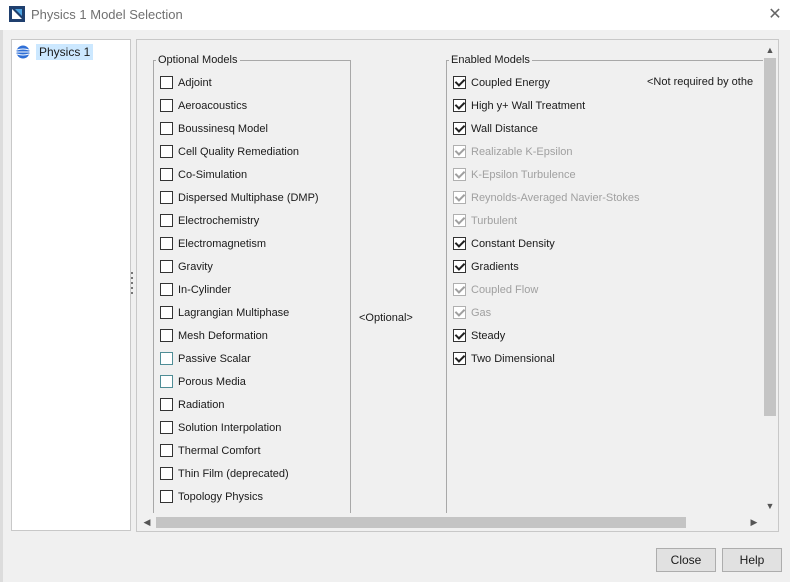  Describe the element at coordinates (481, 312) in the screenshot. I see `model-label: Gas` at that location.